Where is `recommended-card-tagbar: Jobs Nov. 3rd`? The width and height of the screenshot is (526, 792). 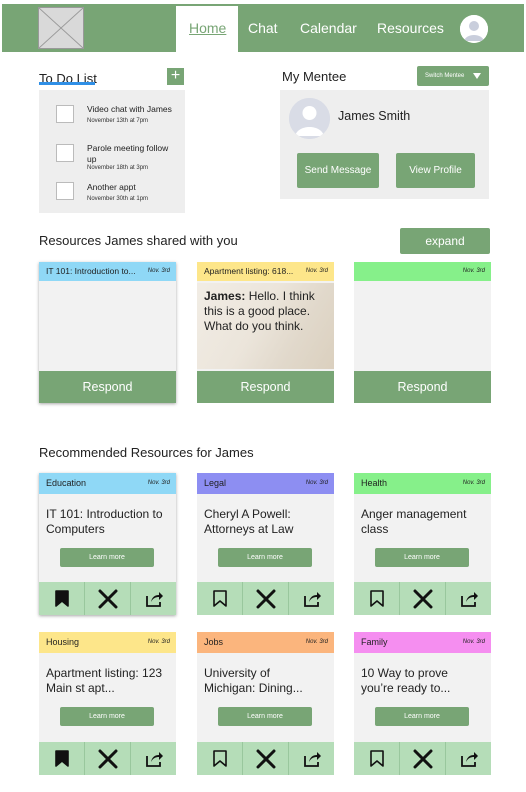 recommended-card-tagbar: Jobs Nov. 3rd is located at coordinates (265, 642).